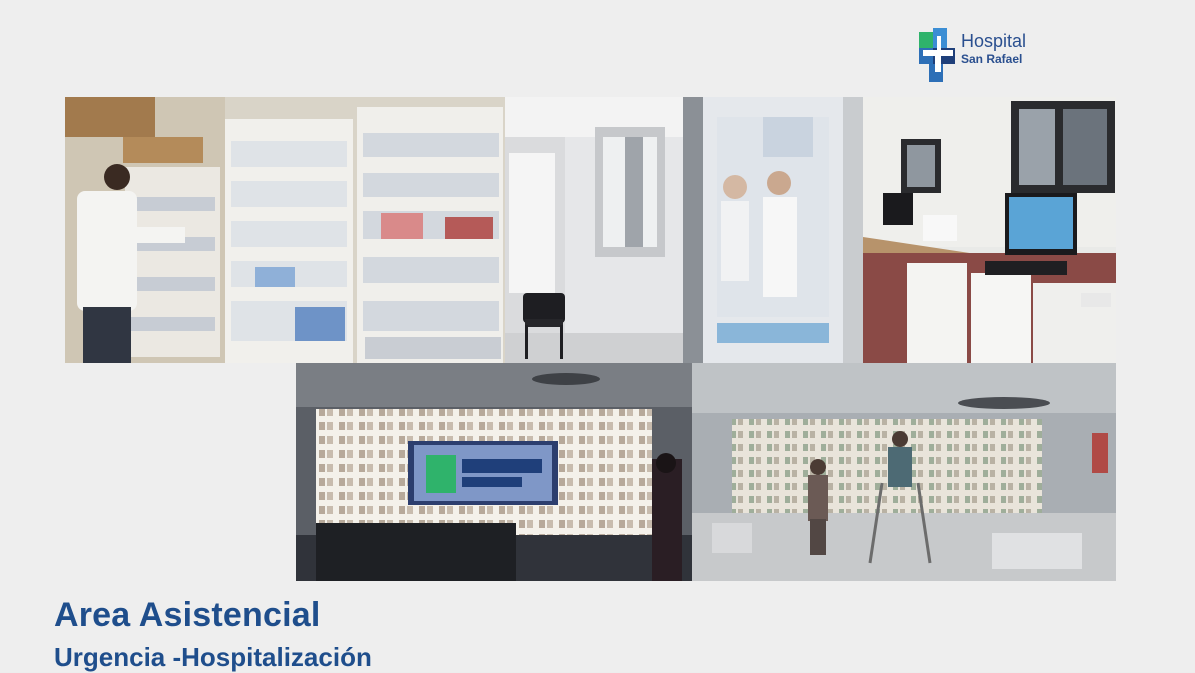  What do you see at coordinates (773, 230) in the screenshot?
I see `photo-banner-room` at bounding box center [773, 230].